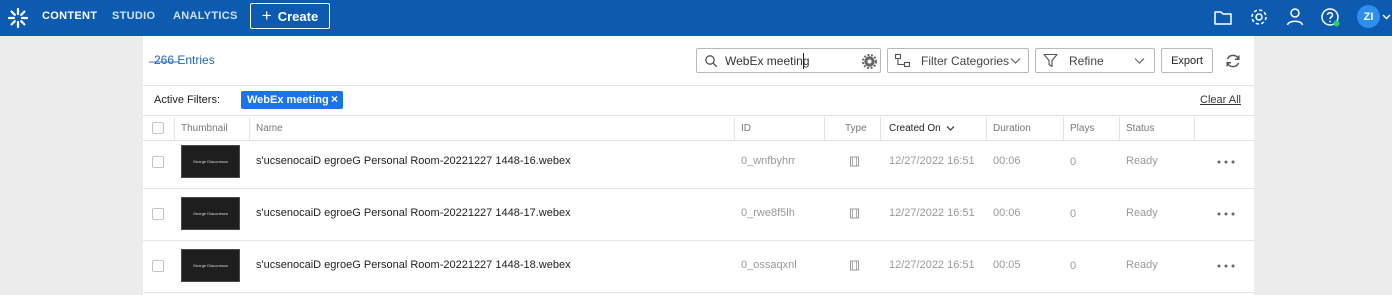  What do you see at coordinates (1368, 16) in the screenshot?
I see `avatar: ZI` at bounding box center [1368, 16].